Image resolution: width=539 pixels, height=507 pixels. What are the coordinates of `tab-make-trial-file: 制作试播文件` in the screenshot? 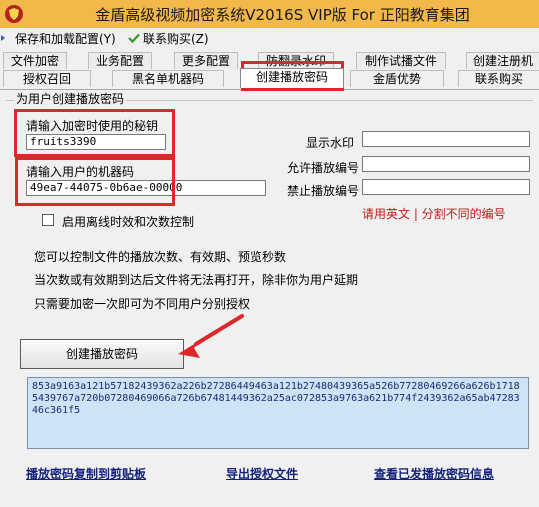 It's located at (401, 60).